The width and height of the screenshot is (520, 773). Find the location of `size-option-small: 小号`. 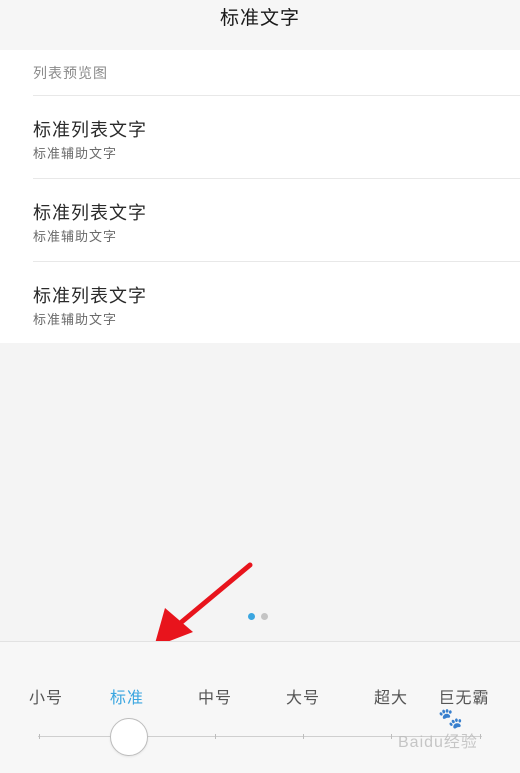

size-option-small: 小号 is located at coordinates (46, 696).